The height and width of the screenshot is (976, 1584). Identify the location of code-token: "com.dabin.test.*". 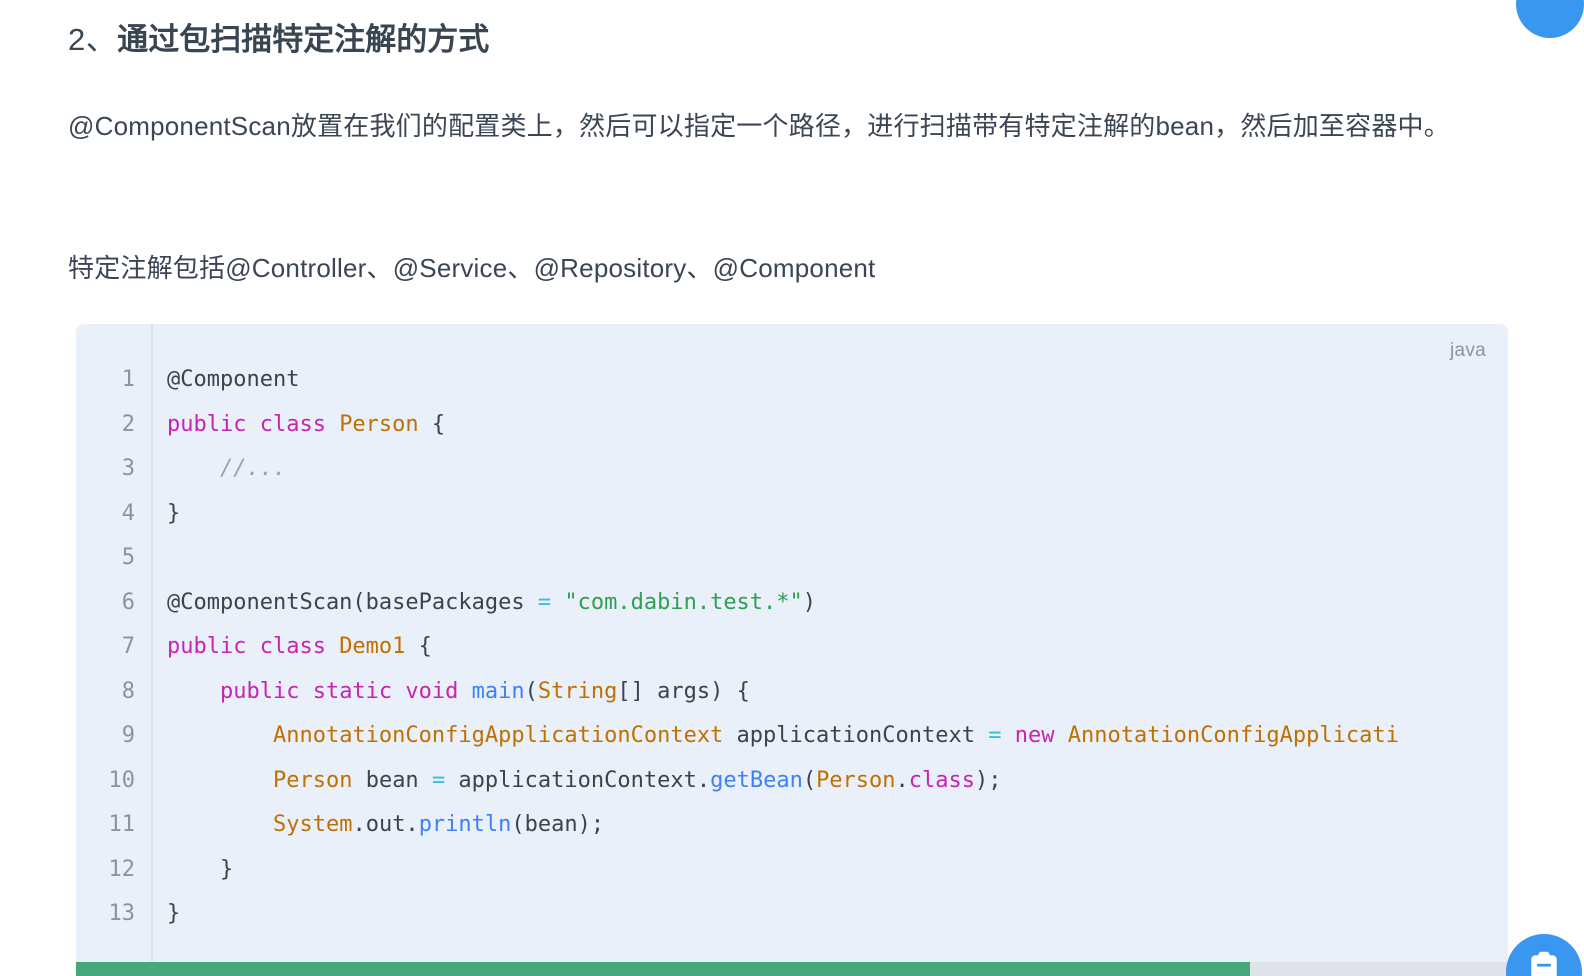
(683, 602).